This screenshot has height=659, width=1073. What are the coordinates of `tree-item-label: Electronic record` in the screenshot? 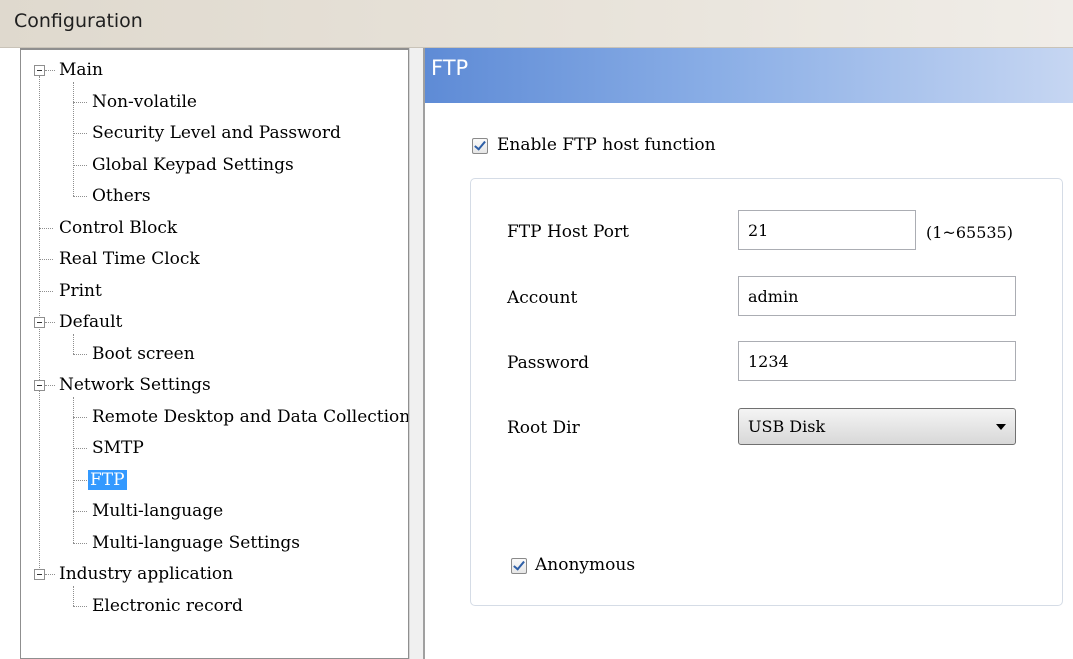 It's located at (167, 606).